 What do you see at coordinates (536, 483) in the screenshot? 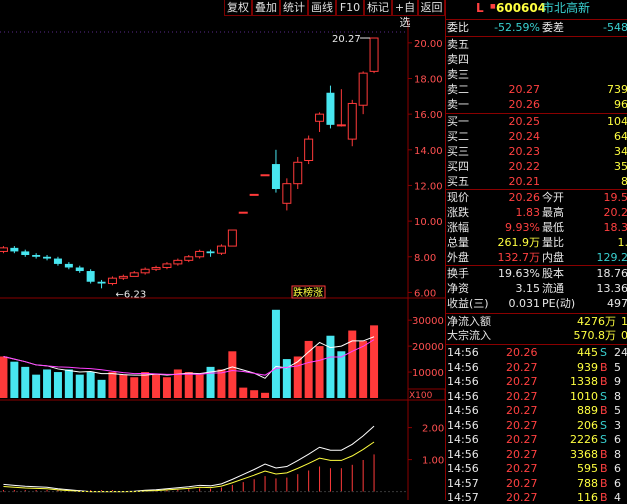
I see `tick-row: 14:5720.27788B6` at bounding box center [536, 483].